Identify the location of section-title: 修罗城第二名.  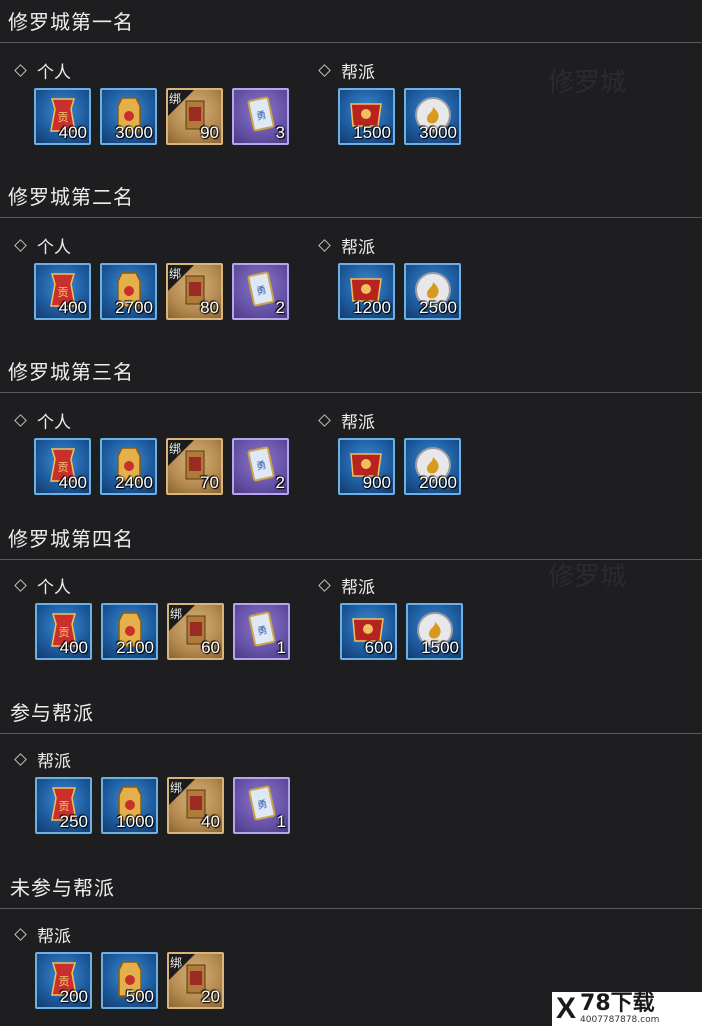
(71, 197).